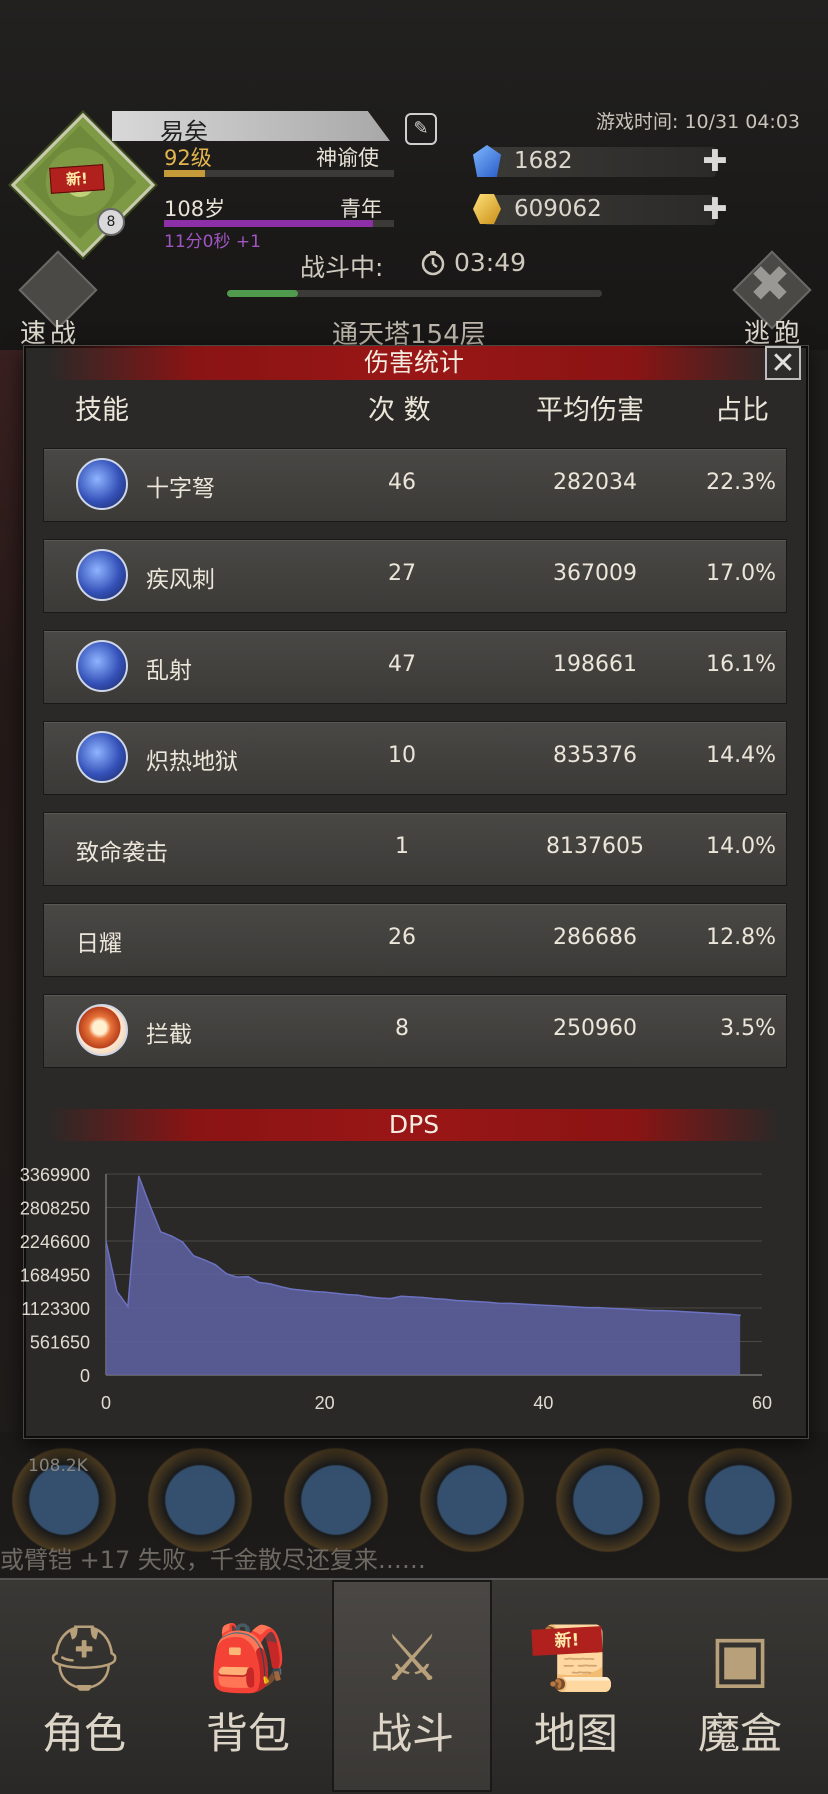  Describe the element at coordinates (590, 410) in the screenshot. I see `column-header-avg-damage: 平均伤害` at that location.